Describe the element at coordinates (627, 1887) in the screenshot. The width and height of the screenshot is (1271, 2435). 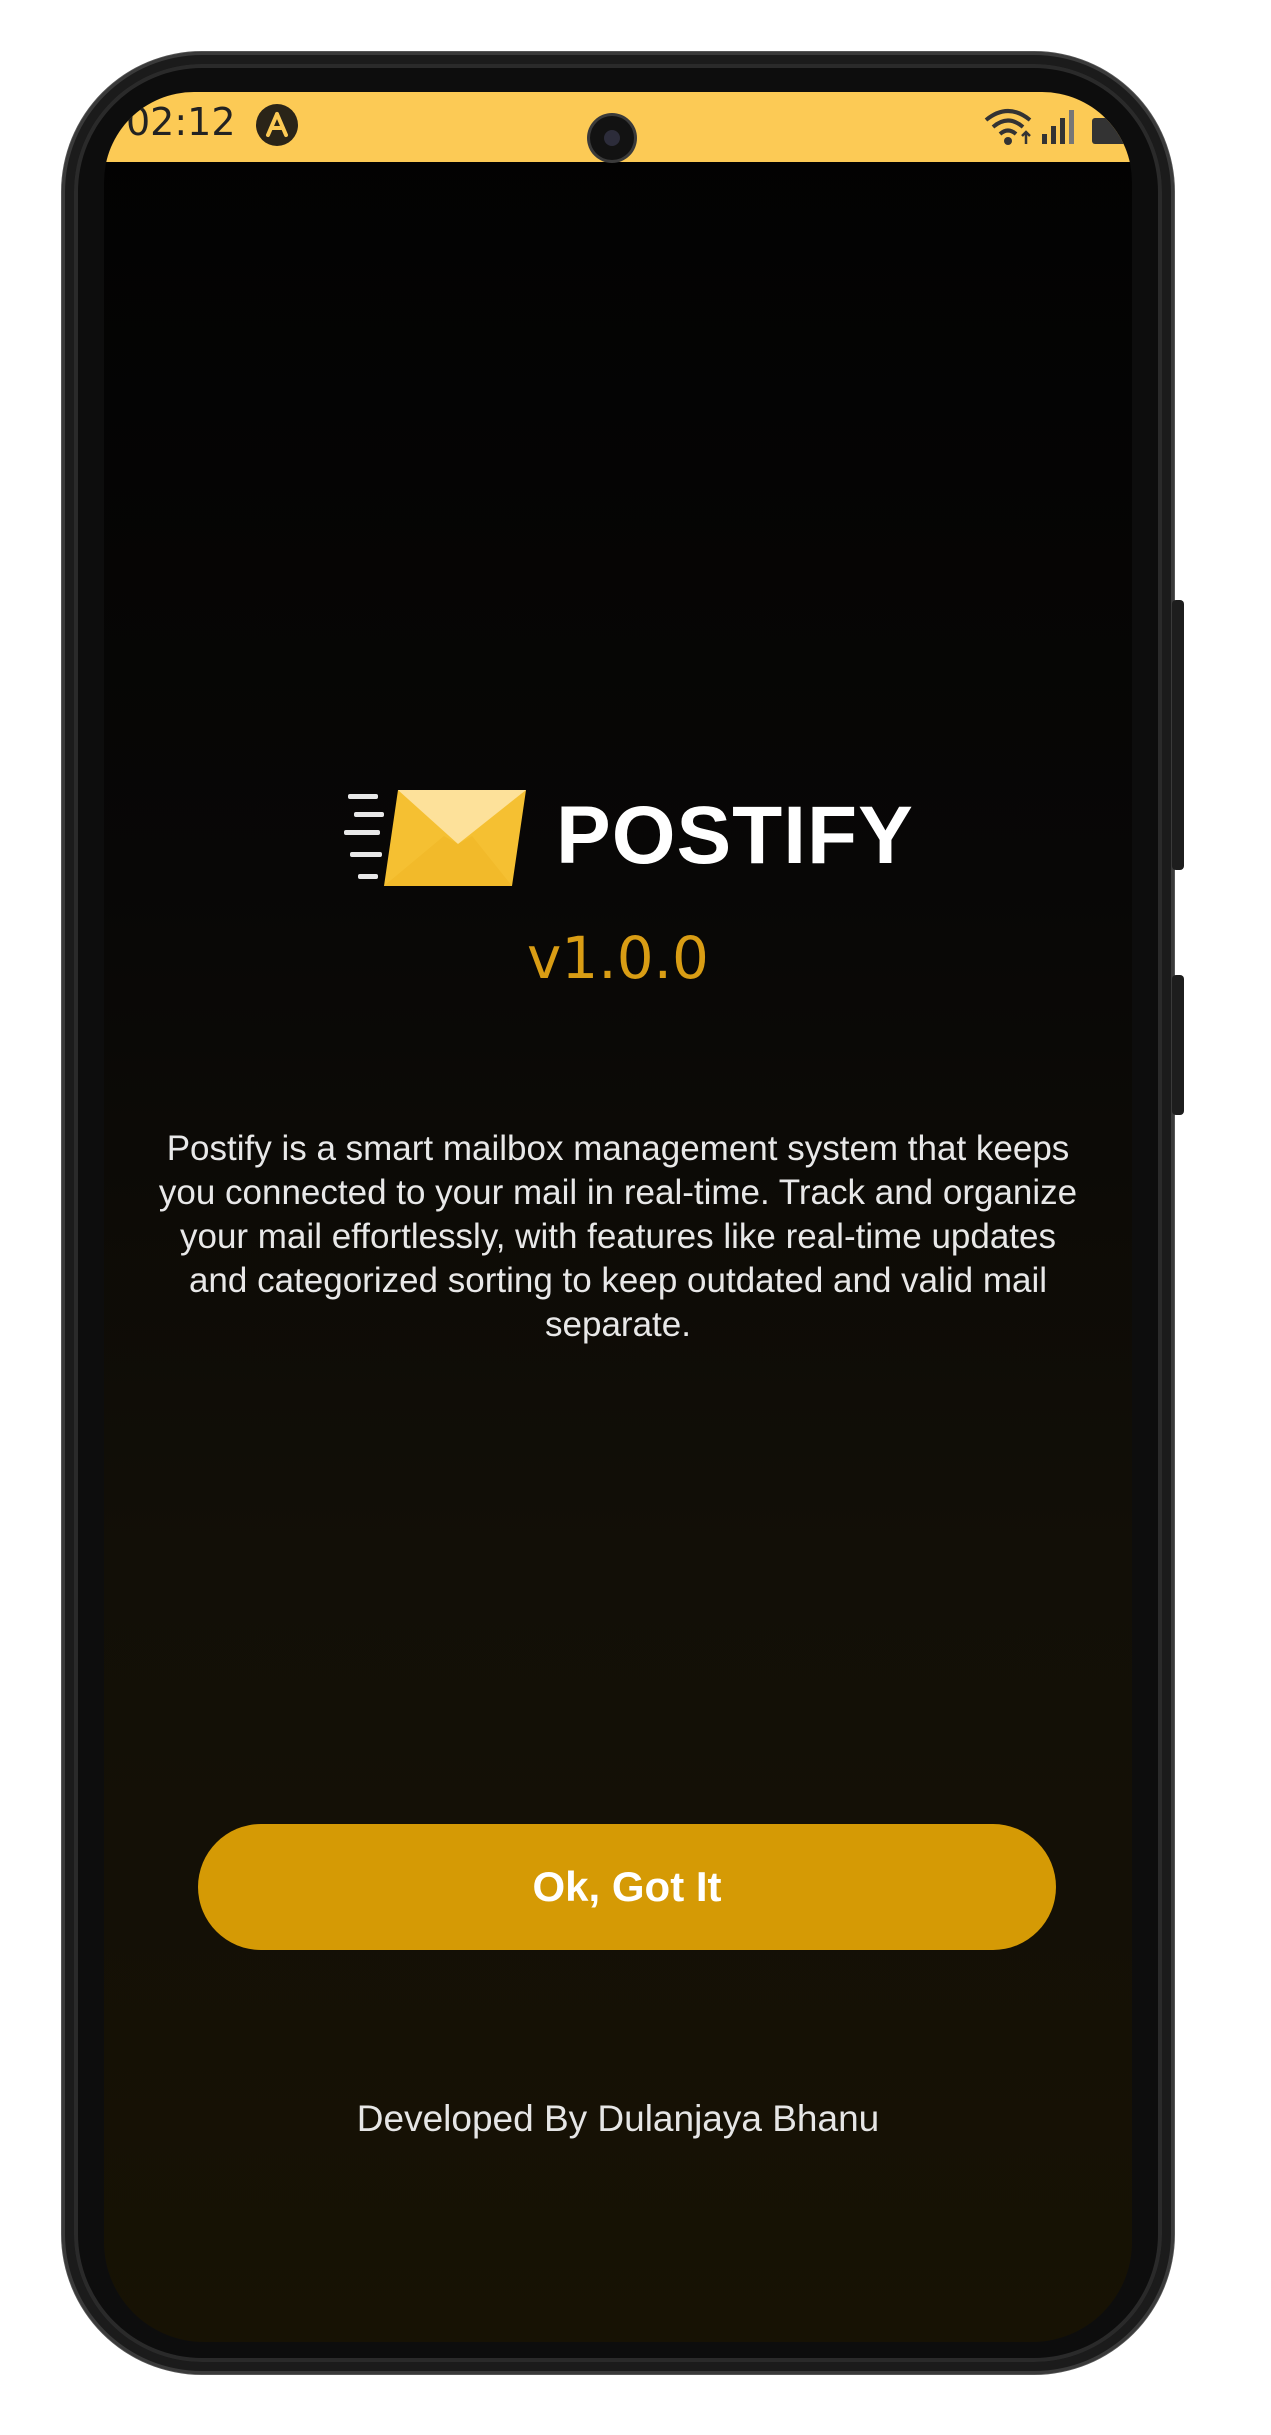
I see `ok-got-it-button: Ok, Got It` at that location.